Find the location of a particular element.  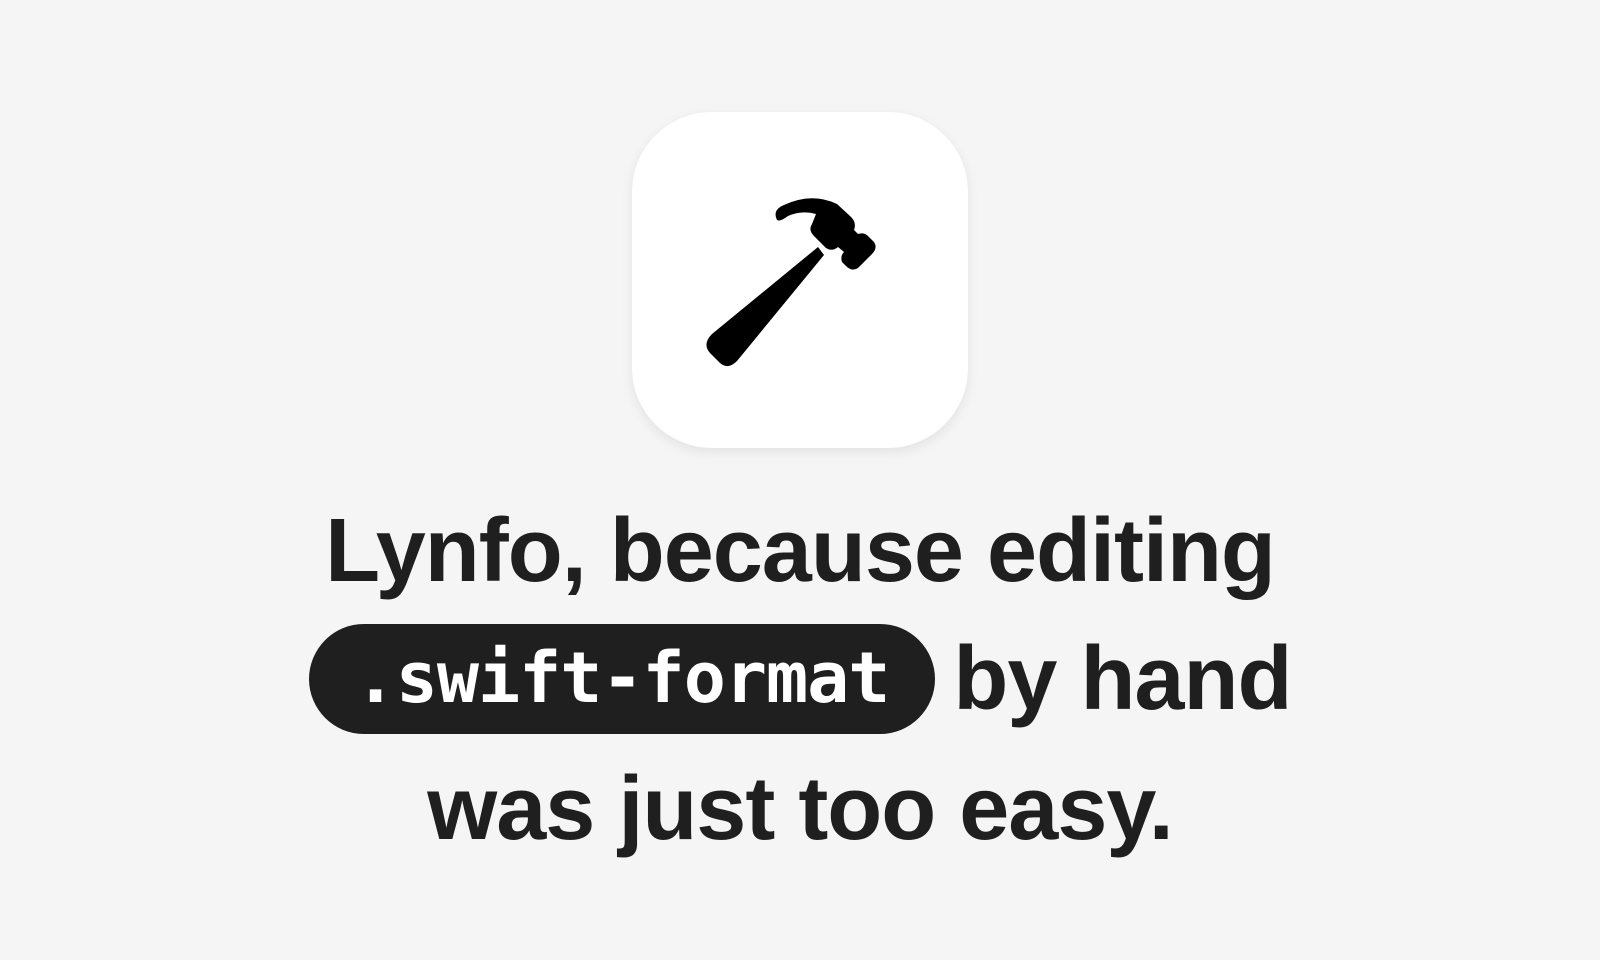

hammer-icon is located at coordinates (791, 282).